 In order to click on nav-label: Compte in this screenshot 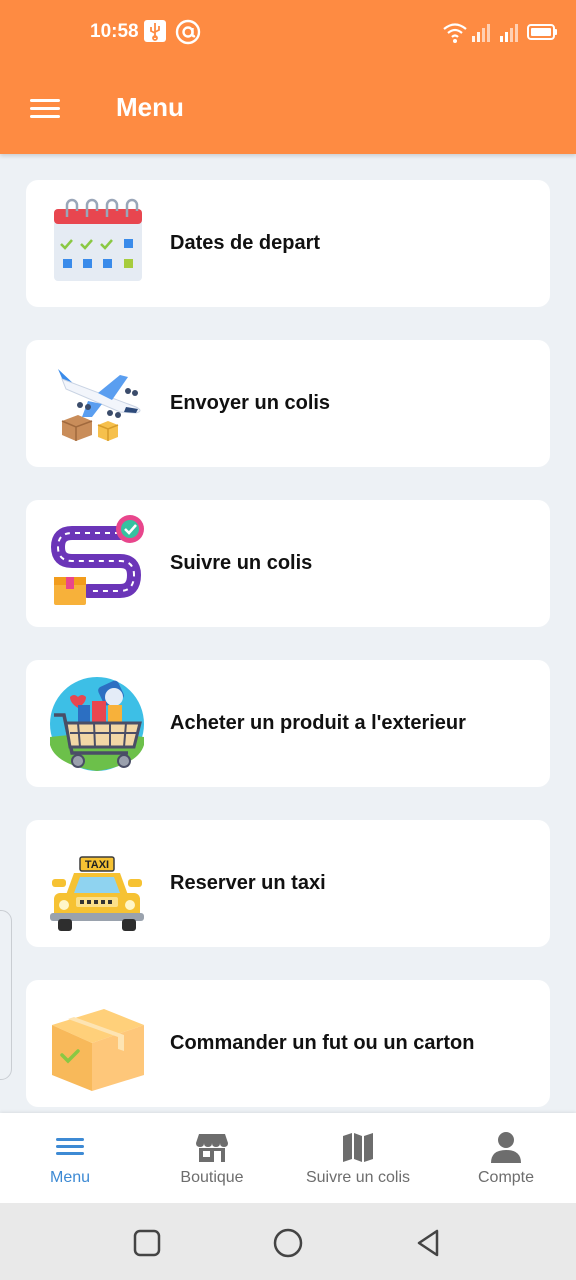, I will do `click(506, 1177)`.